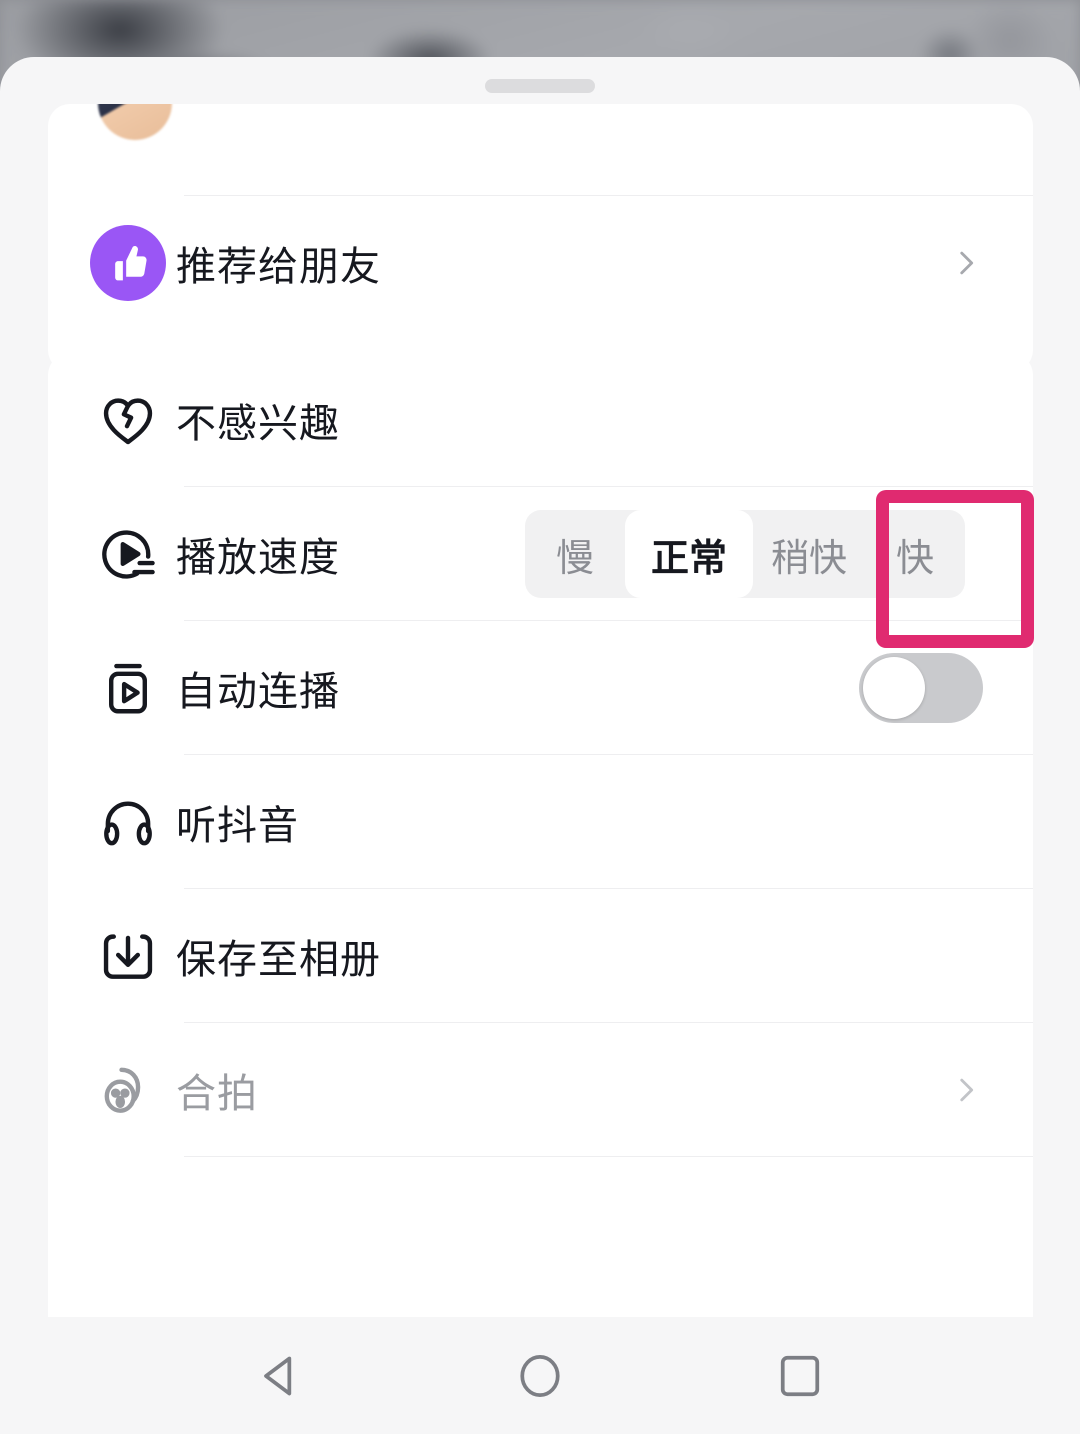 The height and width of the screenshot is (1434, 1080). I want to click on headphones-icon, so click(128, 823).